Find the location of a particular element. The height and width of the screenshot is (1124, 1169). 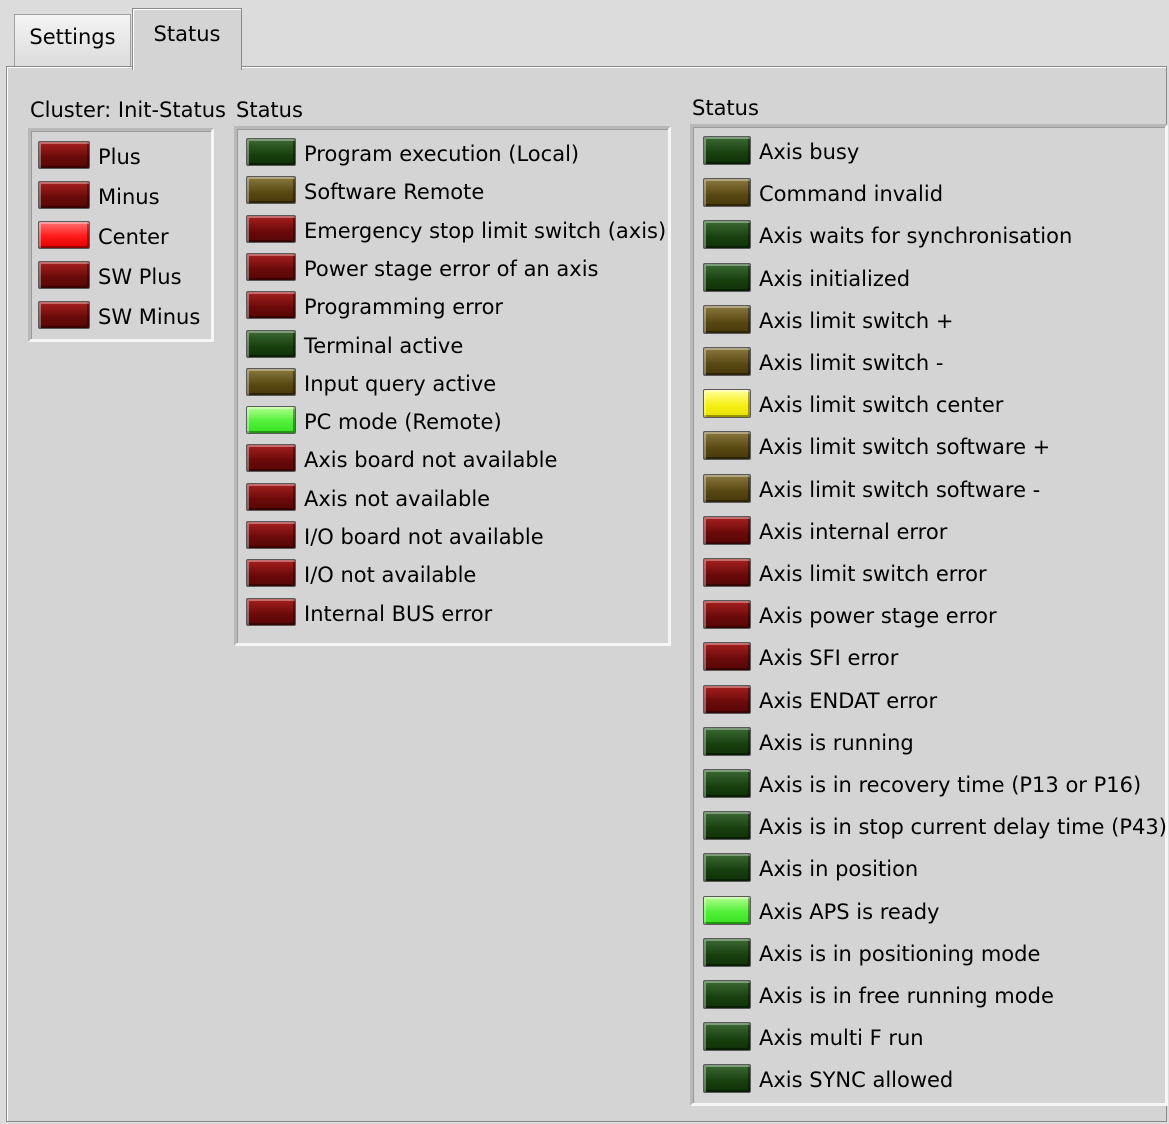

status-indicator-row: Axis waits for synchronisation is located at coordinates (933, 239).